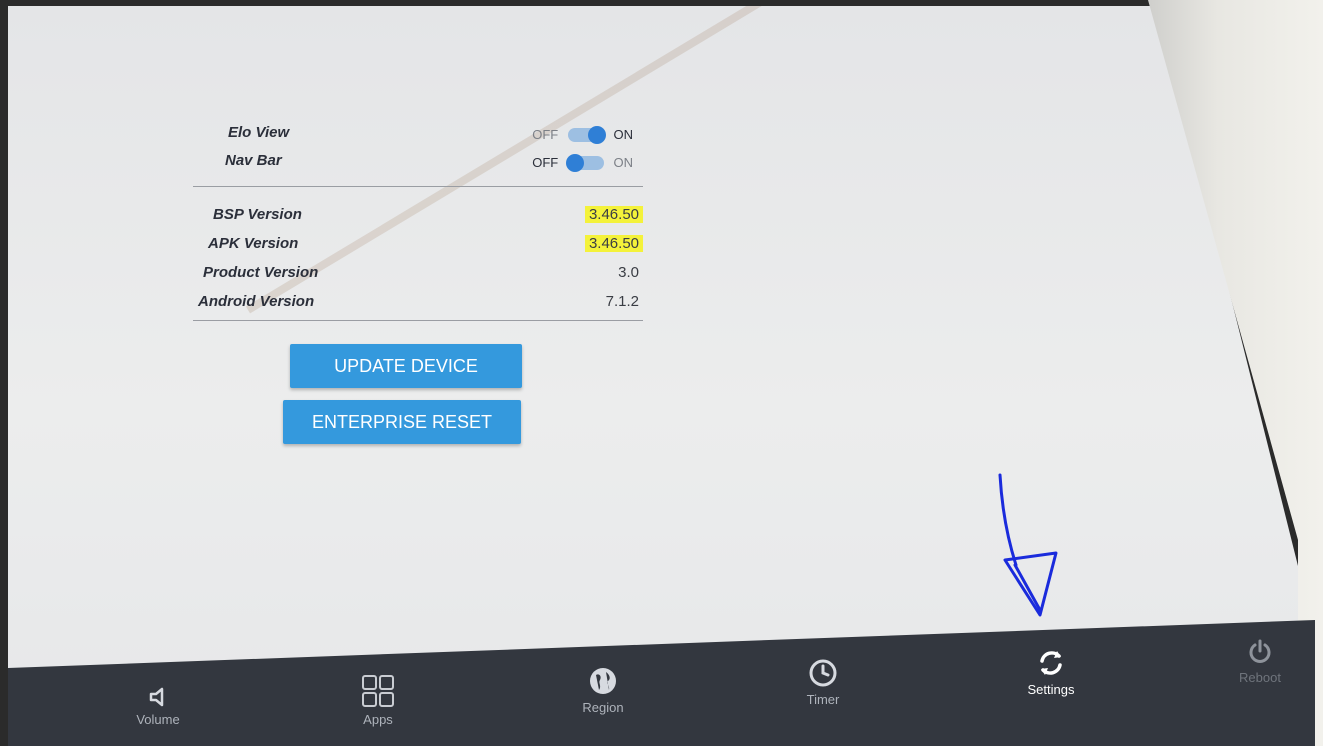 The width and height of the screenshot is (1323, 746). I want to click on nav-settings-label: Settings, so click(1051, 689).